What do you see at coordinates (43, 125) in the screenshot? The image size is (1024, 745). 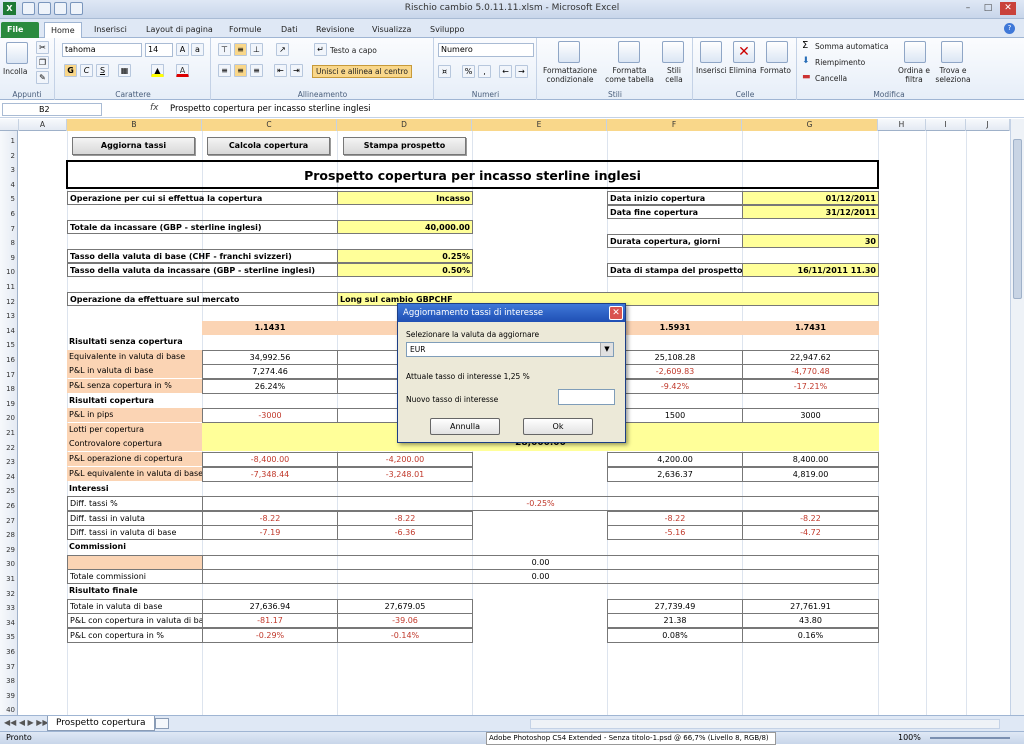 I see `column-header: A` at bounding box center [43, 125].